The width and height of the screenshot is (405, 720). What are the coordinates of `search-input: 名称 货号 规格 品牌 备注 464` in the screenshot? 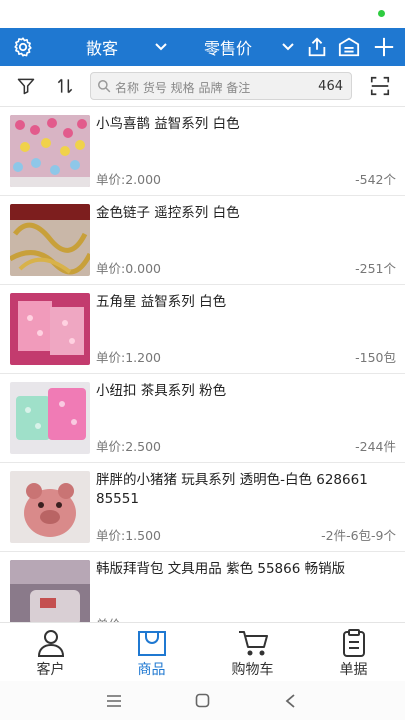 It's located at (221, 86).